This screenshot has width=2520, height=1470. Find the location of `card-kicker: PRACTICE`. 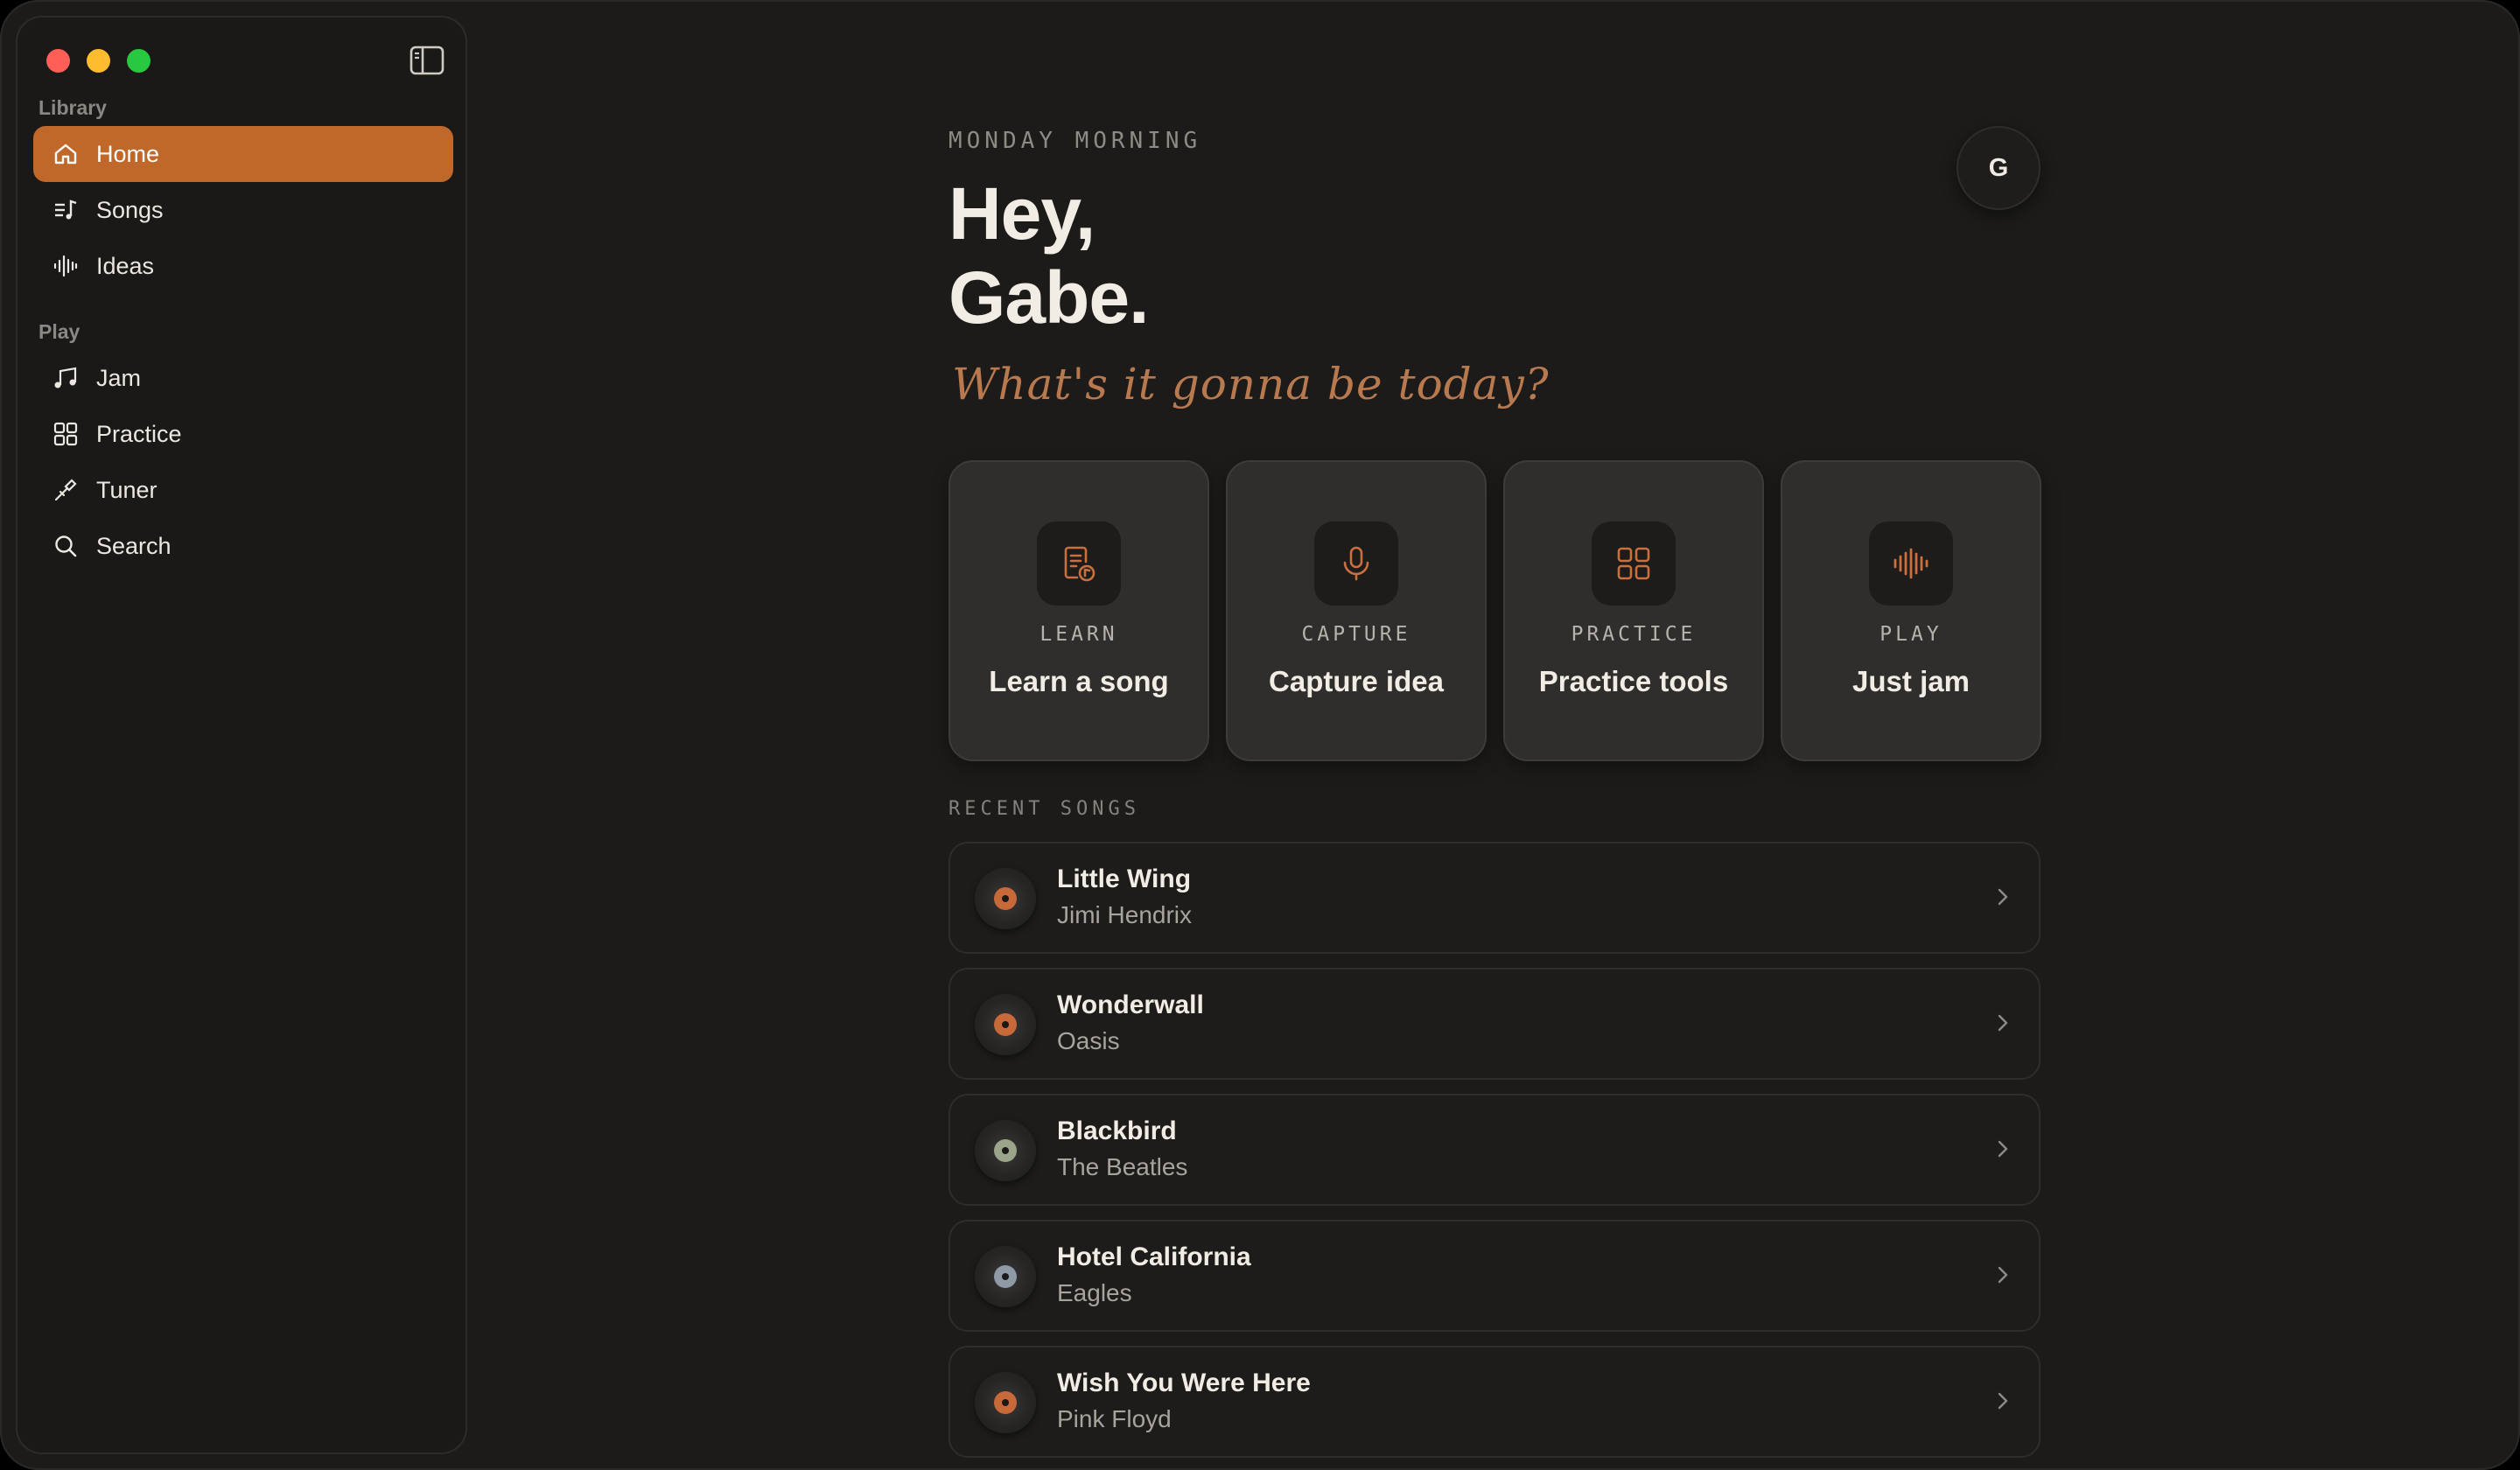

card-kicker: PRACTICE is located at coordinates (1634, 634).